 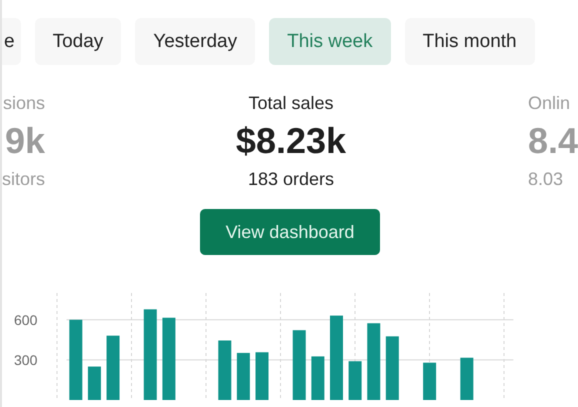 I want to click on metric-value: $8.23k, so click(x=291, y=141).